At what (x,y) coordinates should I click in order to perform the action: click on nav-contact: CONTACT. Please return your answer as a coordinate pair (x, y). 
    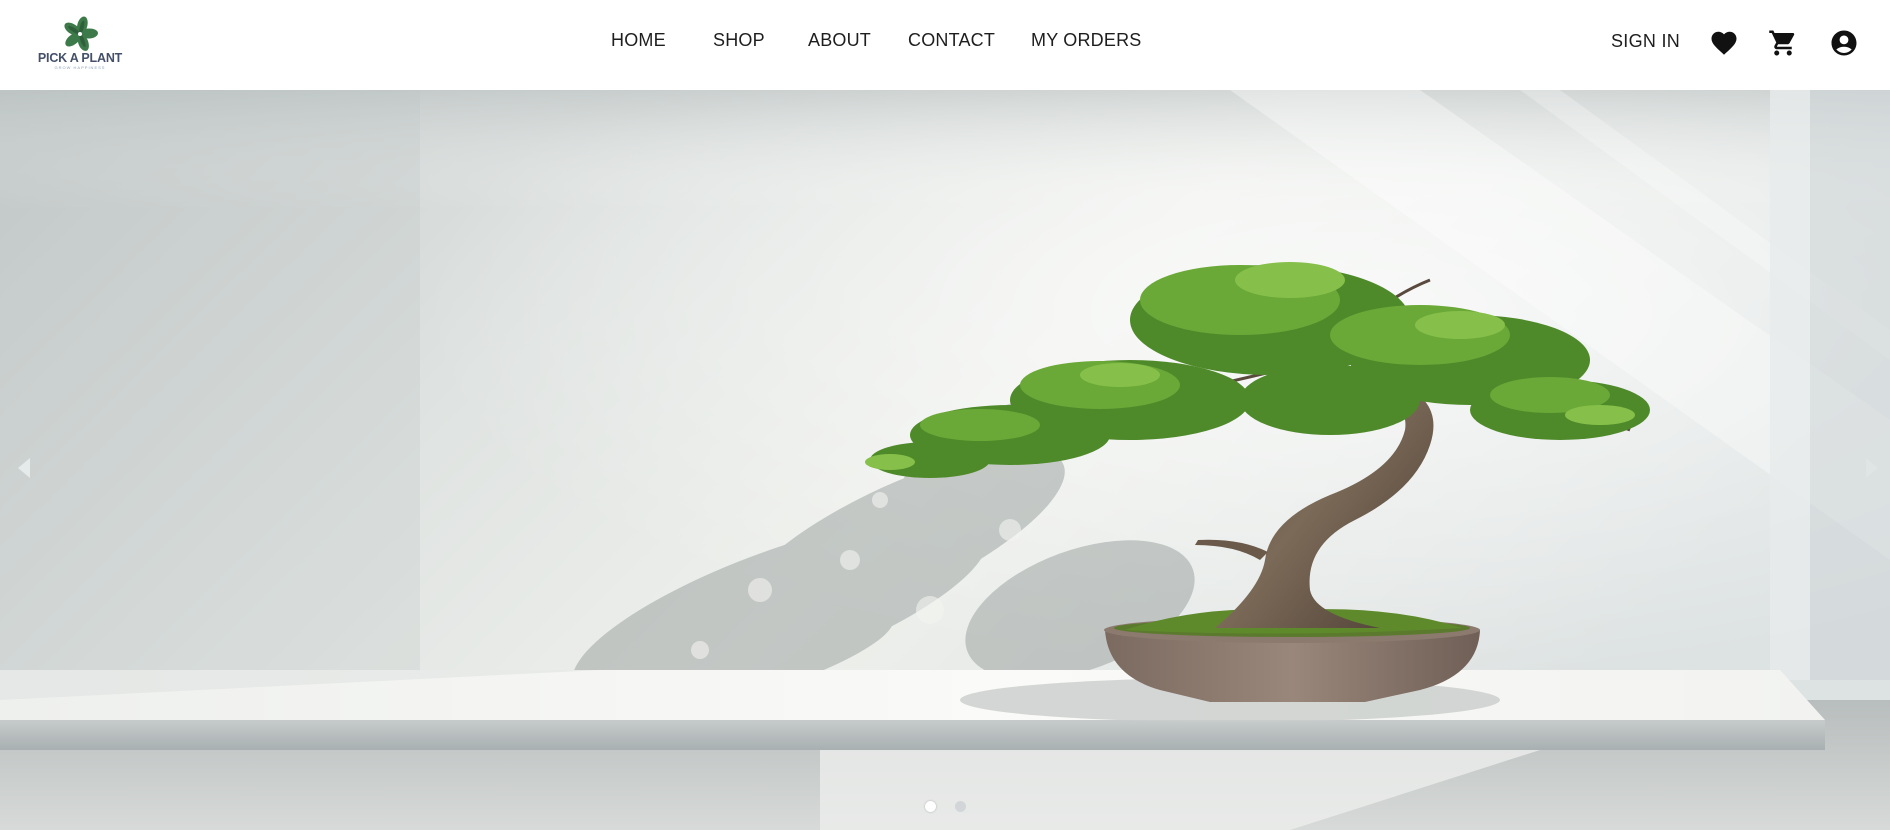
    Looking at the image, I should click on (951, 40).